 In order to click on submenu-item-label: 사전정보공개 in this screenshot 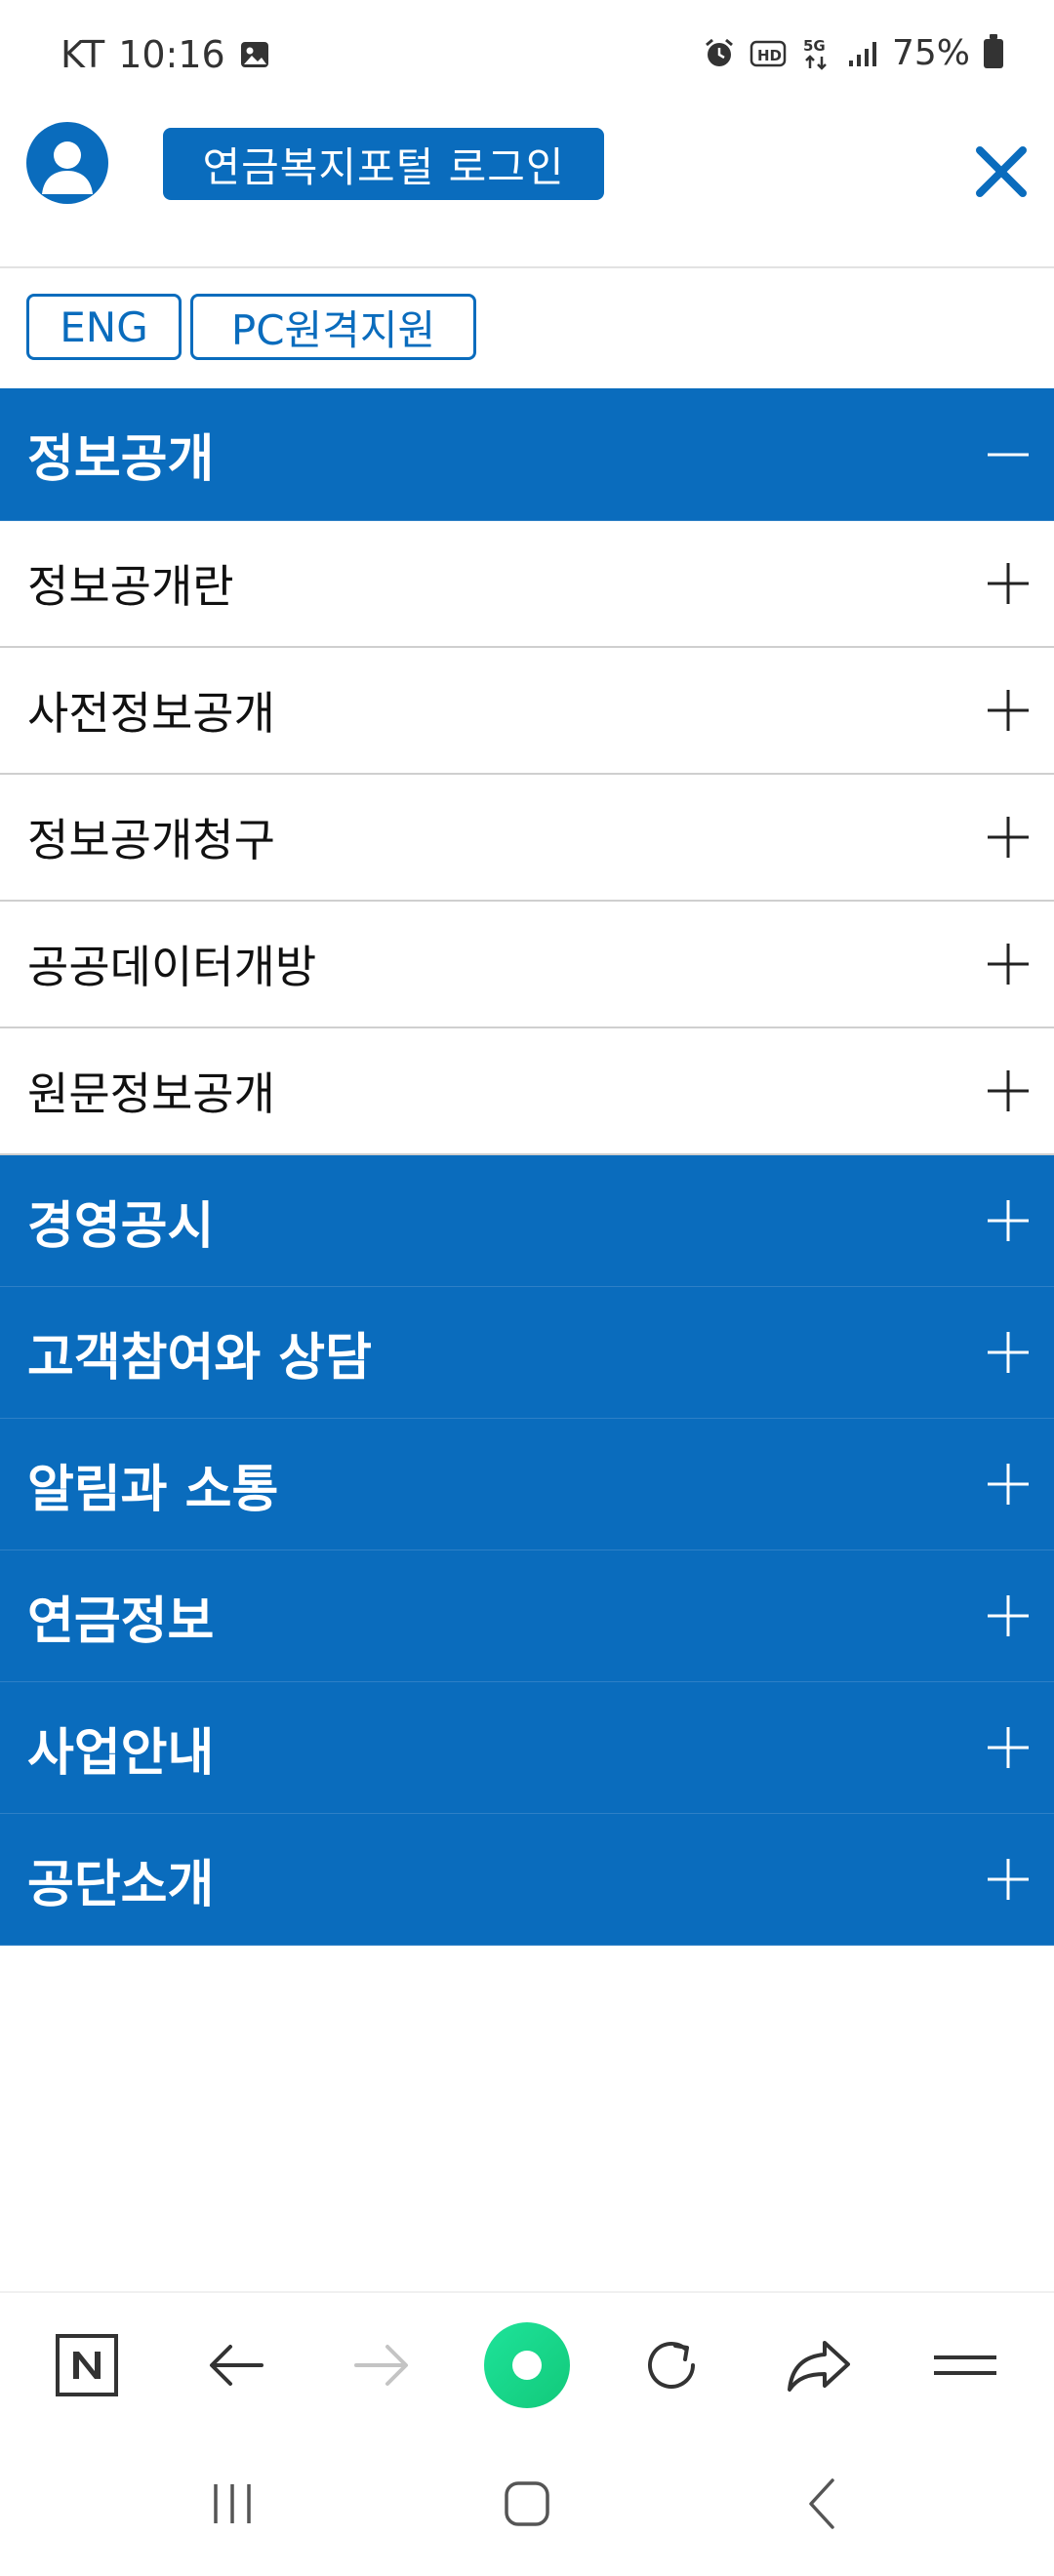, I will do `click(151, 713)`.